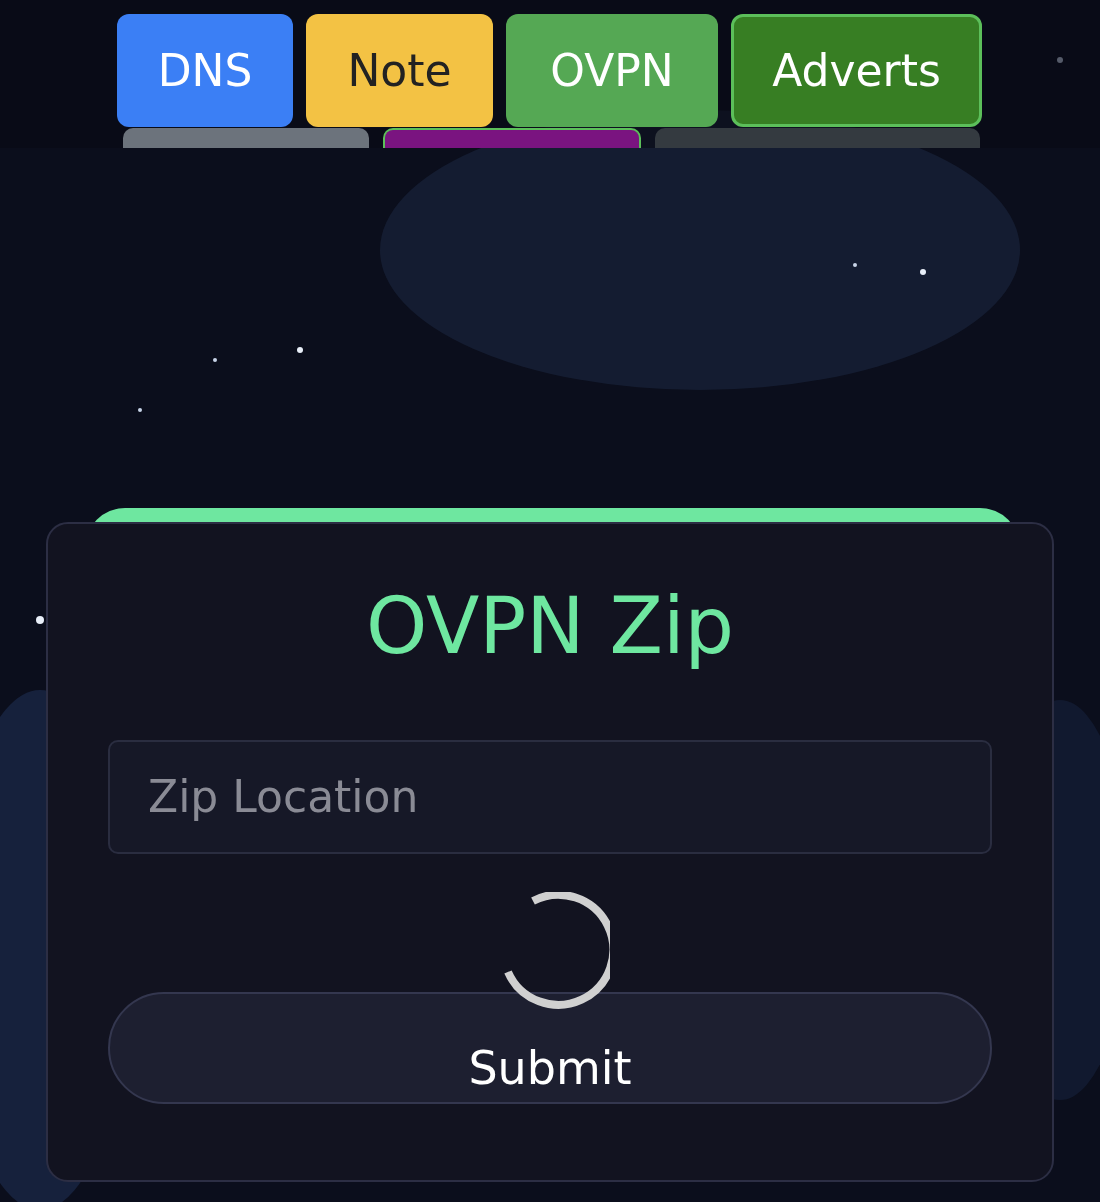 The width and height of the screenshot is (1100, 1202). I want to click on nav-tab: DNS, so click(205, 70).